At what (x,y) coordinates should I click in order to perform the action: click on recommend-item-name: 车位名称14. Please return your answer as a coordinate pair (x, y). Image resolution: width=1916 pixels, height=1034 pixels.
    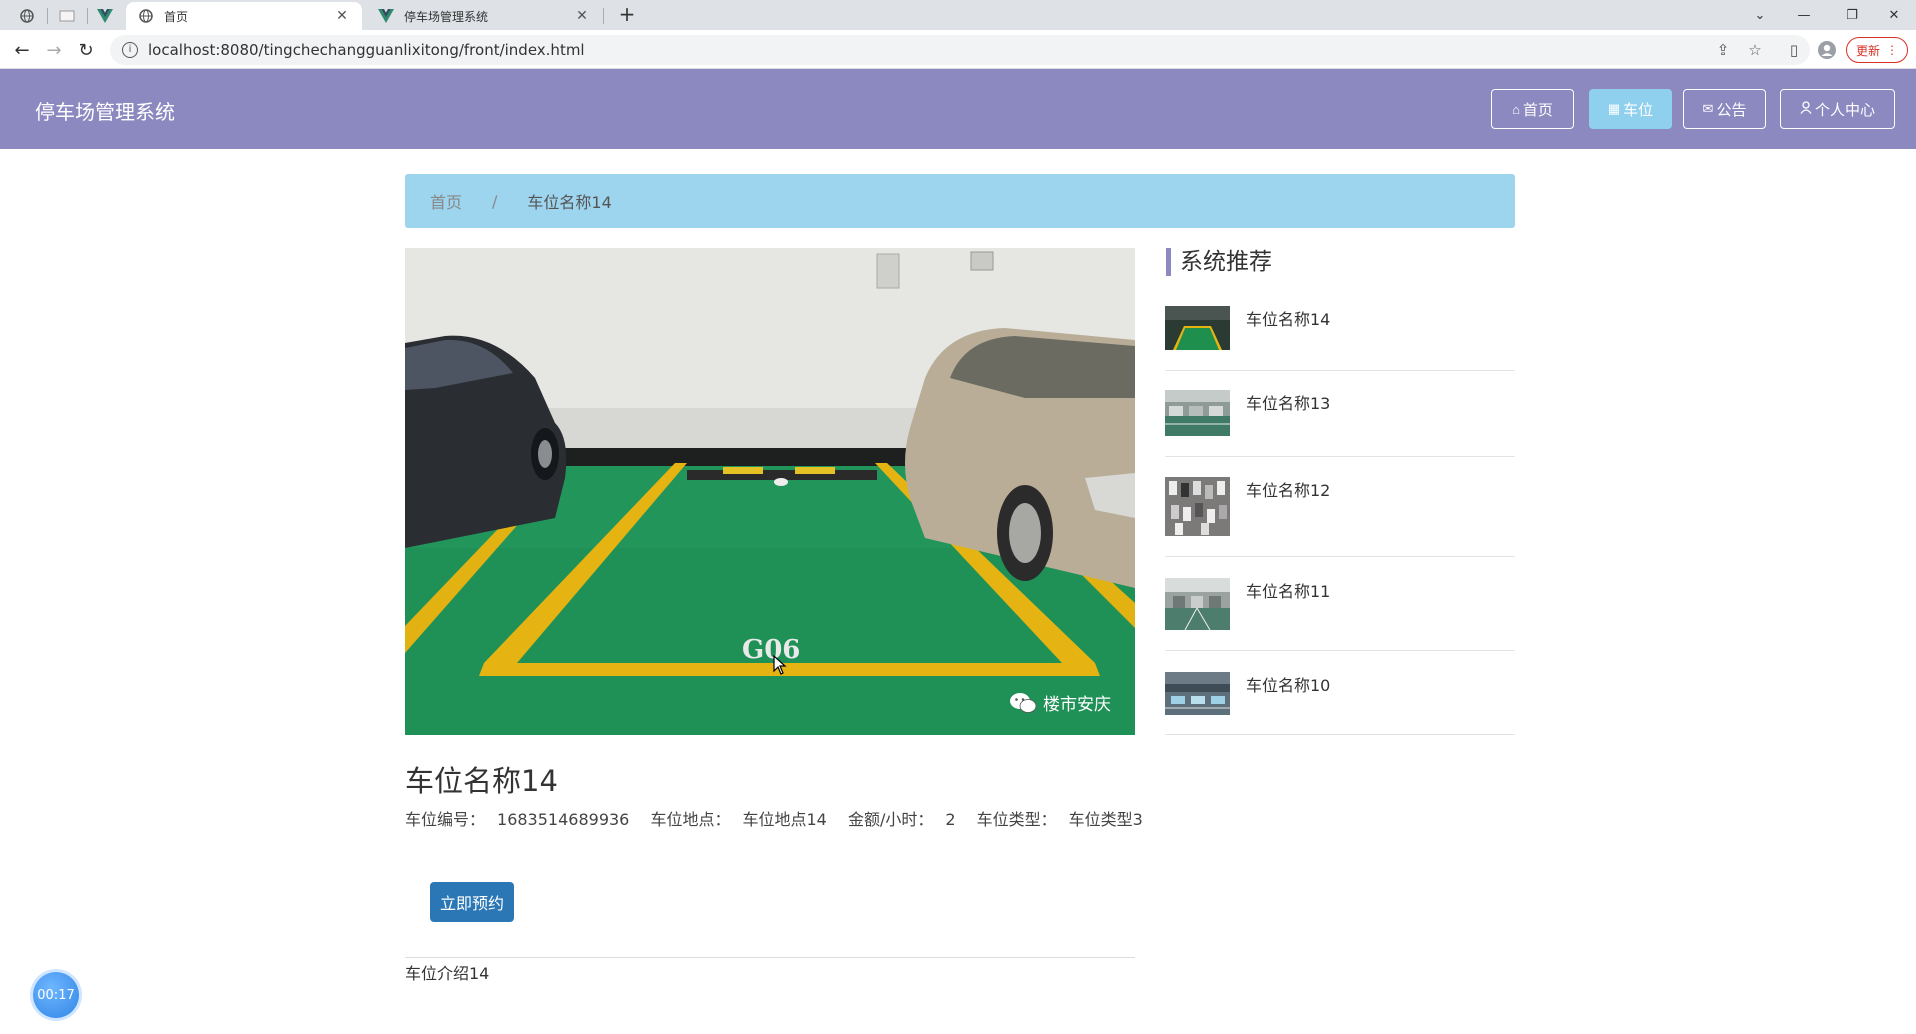
    Looking at the image, I should click on (1288, 318).